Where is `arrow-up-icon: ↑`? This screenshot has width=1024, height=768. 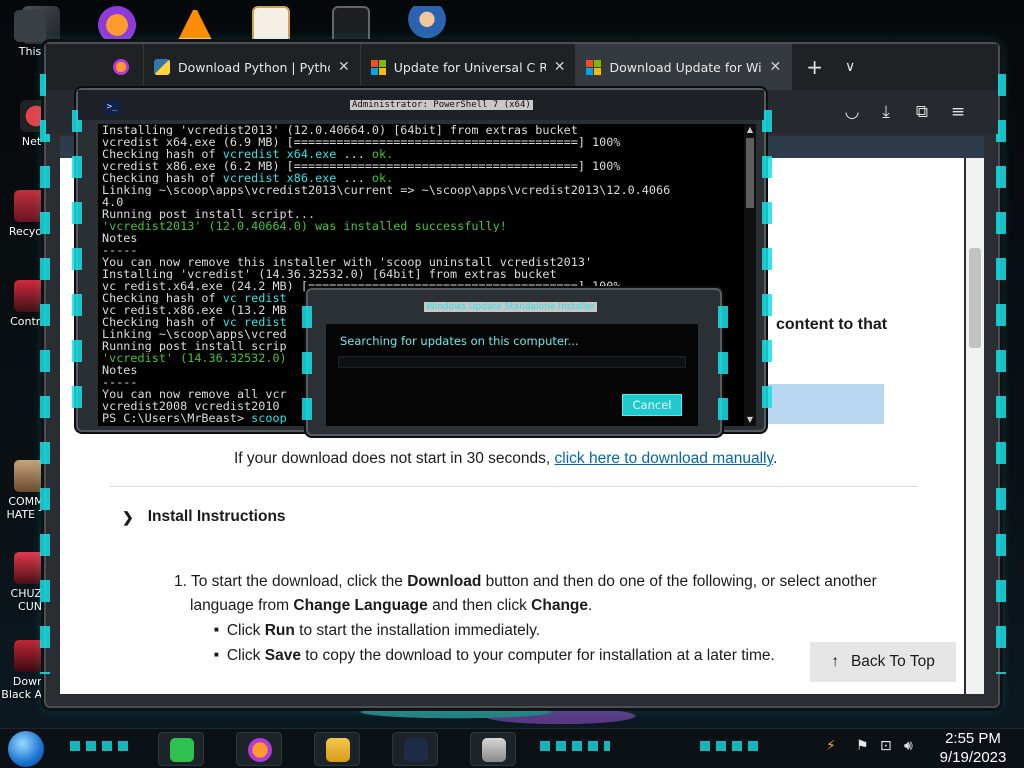 arrow-up-icon: ↑ is located at coordinates (835, 661).